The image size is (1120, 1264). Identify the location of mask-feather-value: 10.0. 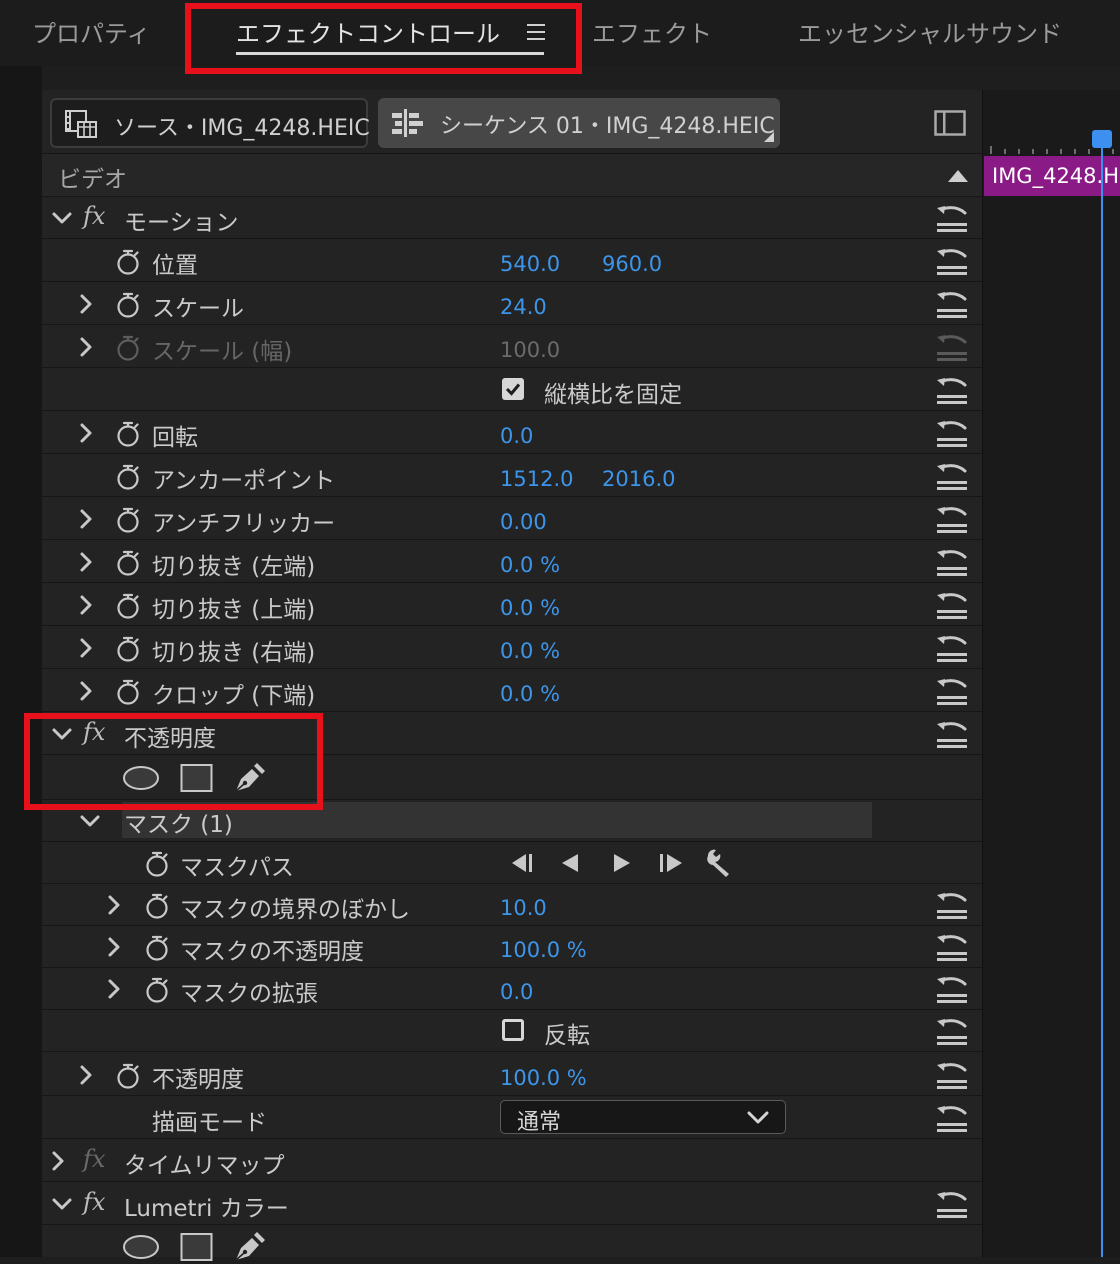
(523, 908).